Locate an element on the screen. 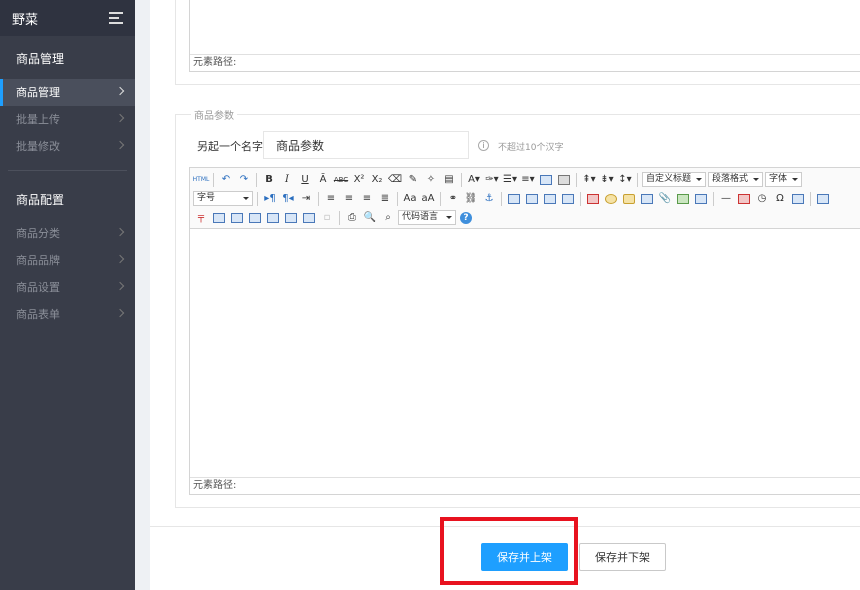 This screenshot has height=590, width=860. superscript-icon: X² is located at coordinates (359, 180).